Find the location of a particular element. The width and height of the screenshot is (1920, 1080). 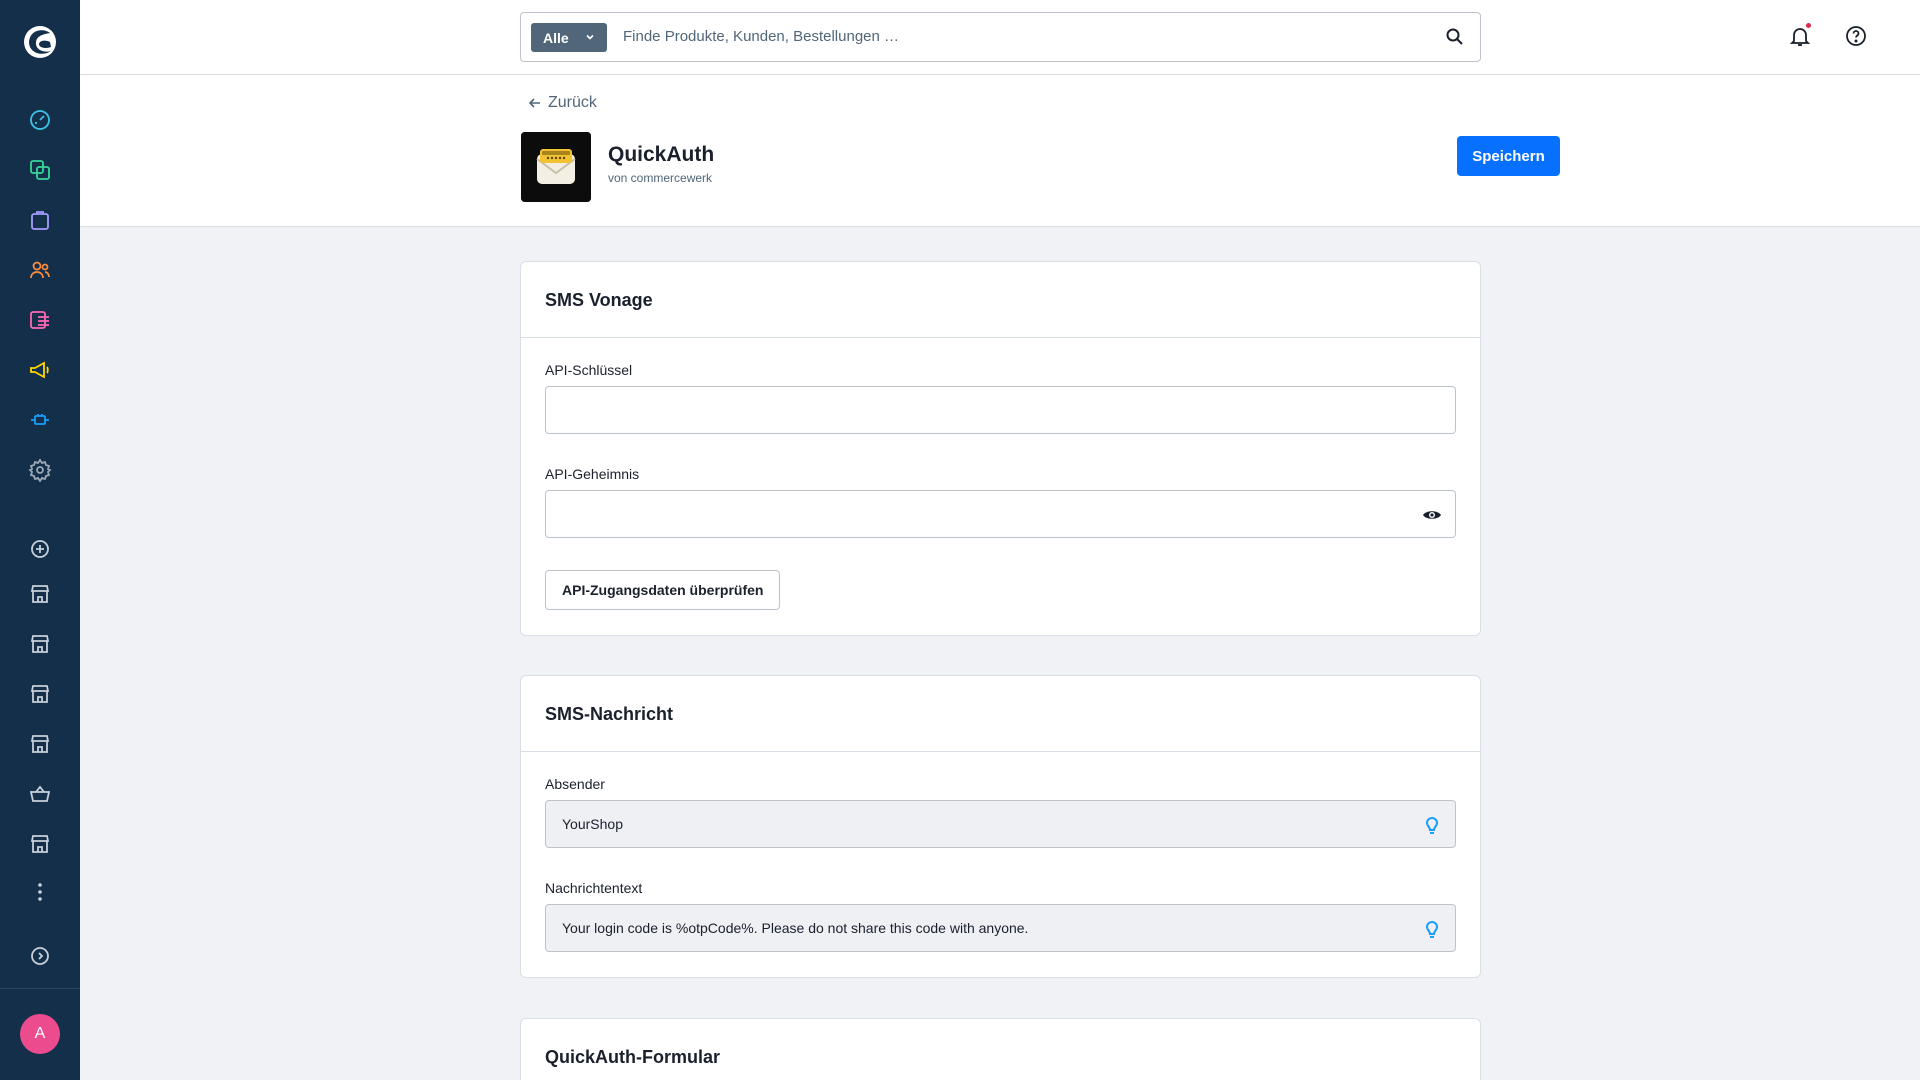

expand-sidebar-icon is located at coordinates (40, 956).